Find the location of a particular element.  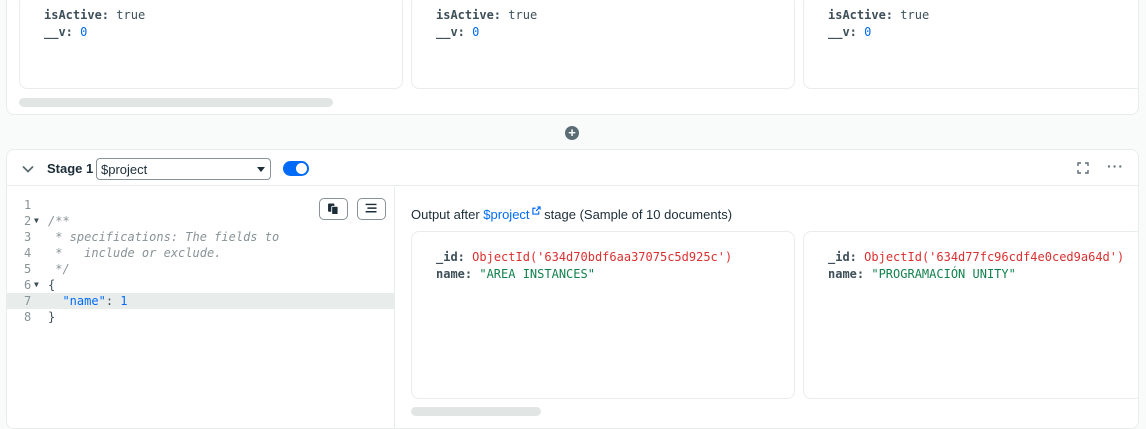

code-key: "name" is located at coordinates (84, 301).